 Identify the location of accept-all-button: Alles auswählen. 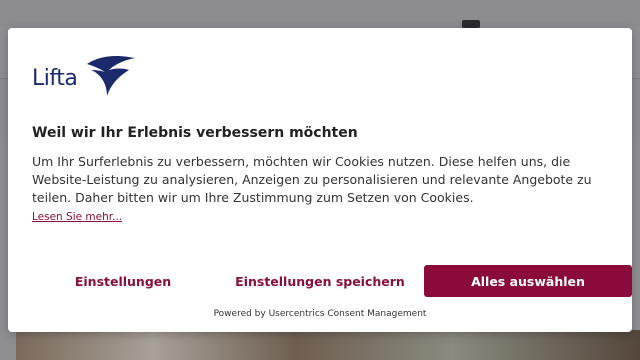
(528, 281).